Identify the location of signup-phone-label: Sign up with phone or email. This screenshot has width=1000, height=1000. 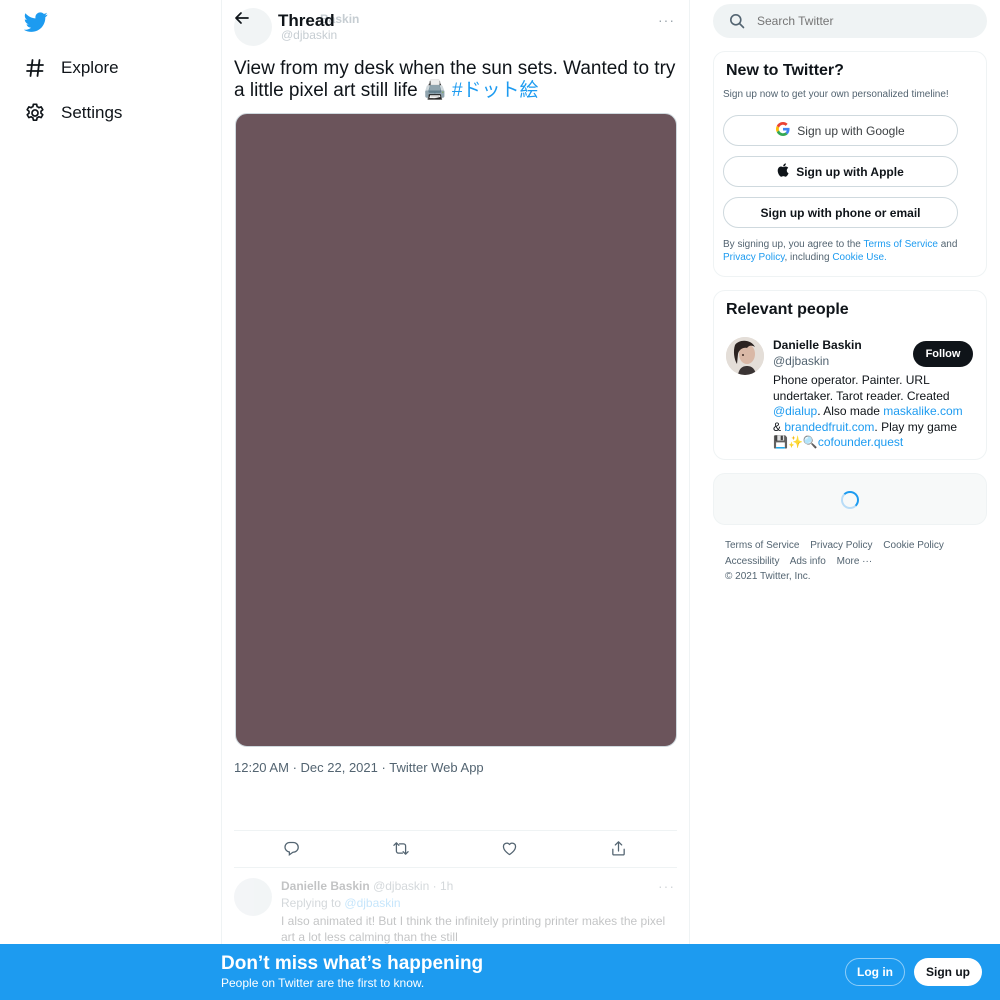
(840, 212).